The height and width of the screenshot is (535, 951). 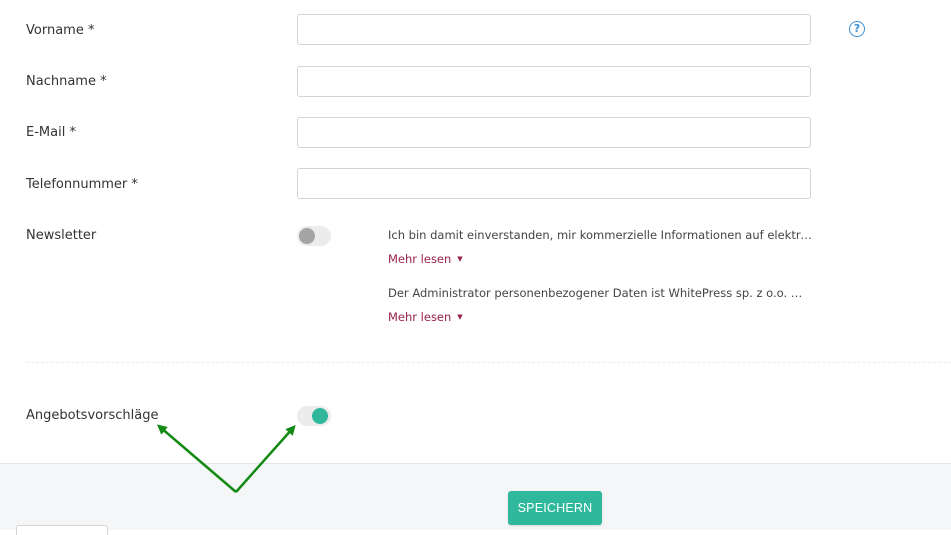 What do you see at coordinates (488, 362) in the screenshot?
I see `section-divider` at bounding box center [488, 362].